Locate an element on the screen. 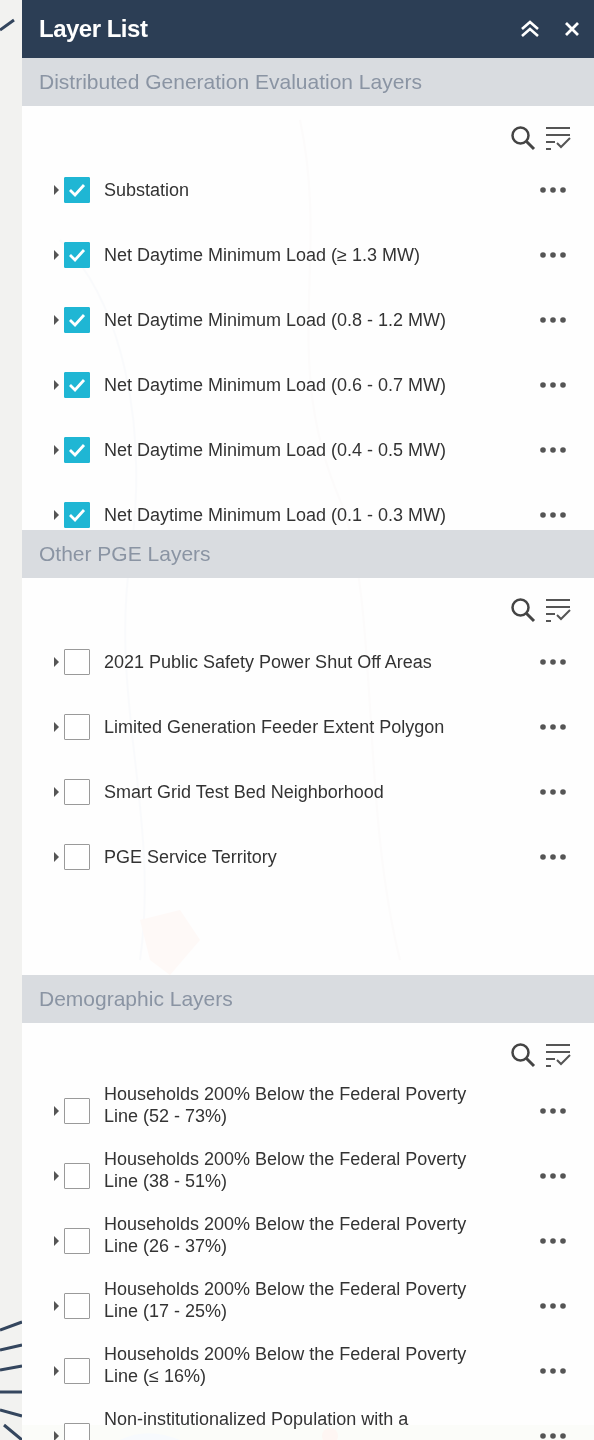 This screenshot has width=594, height=1440. layer-name: Smart Grid Test Bed Neighborhood is located at coordinates (244, 791).